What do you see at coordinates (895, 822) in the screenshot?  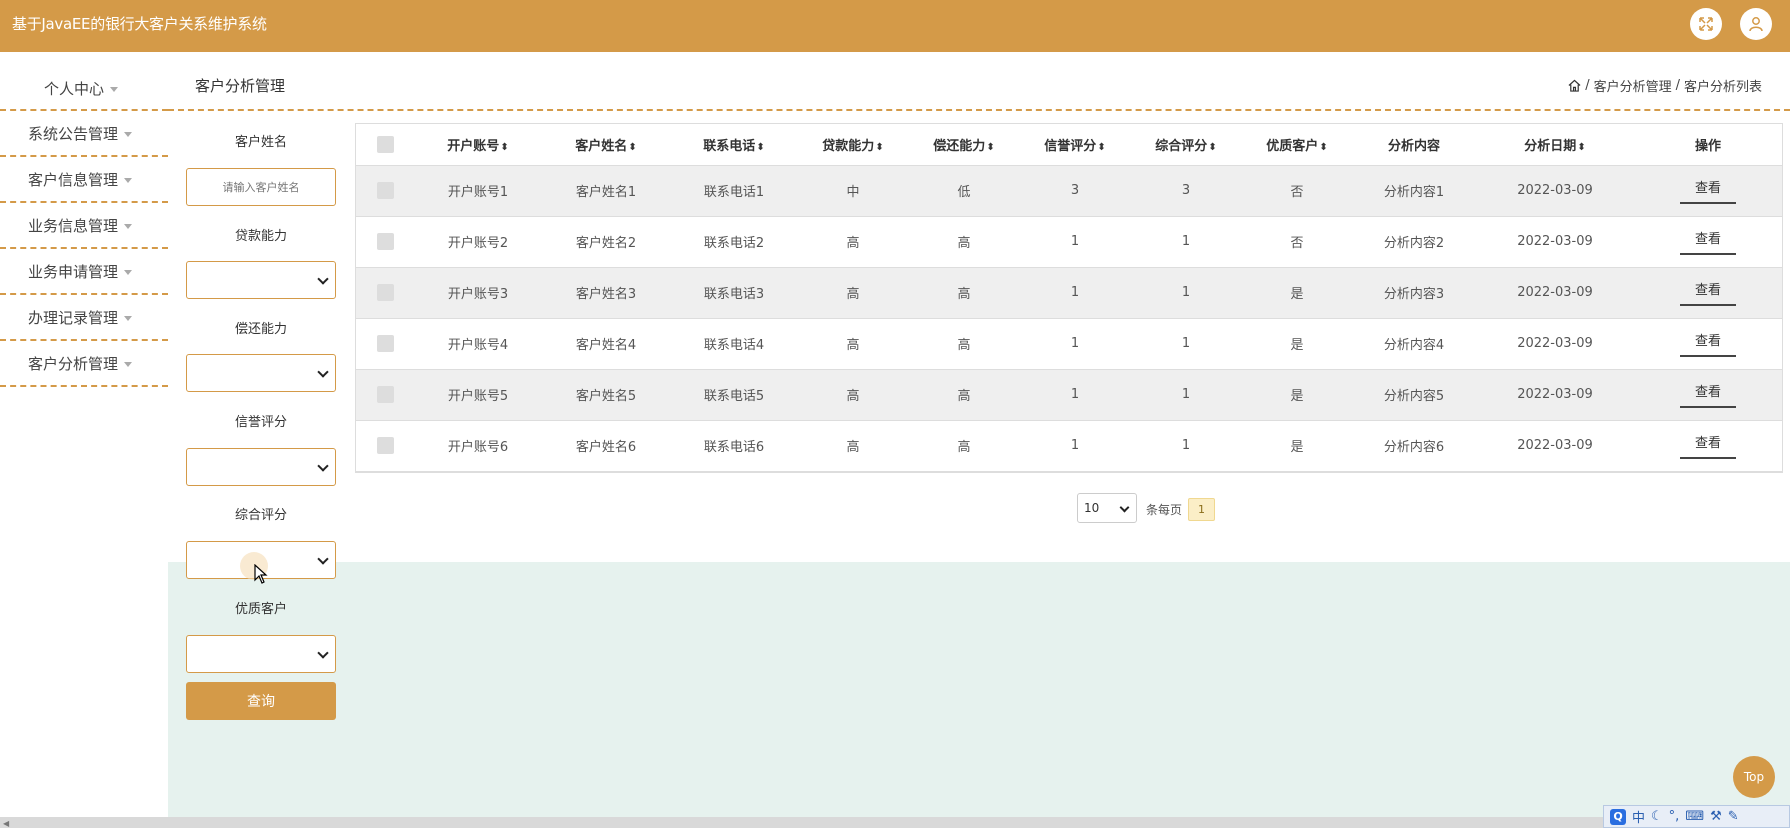 I see `horizontal-scrollbar: ◀` at bounding box center [895, 822].